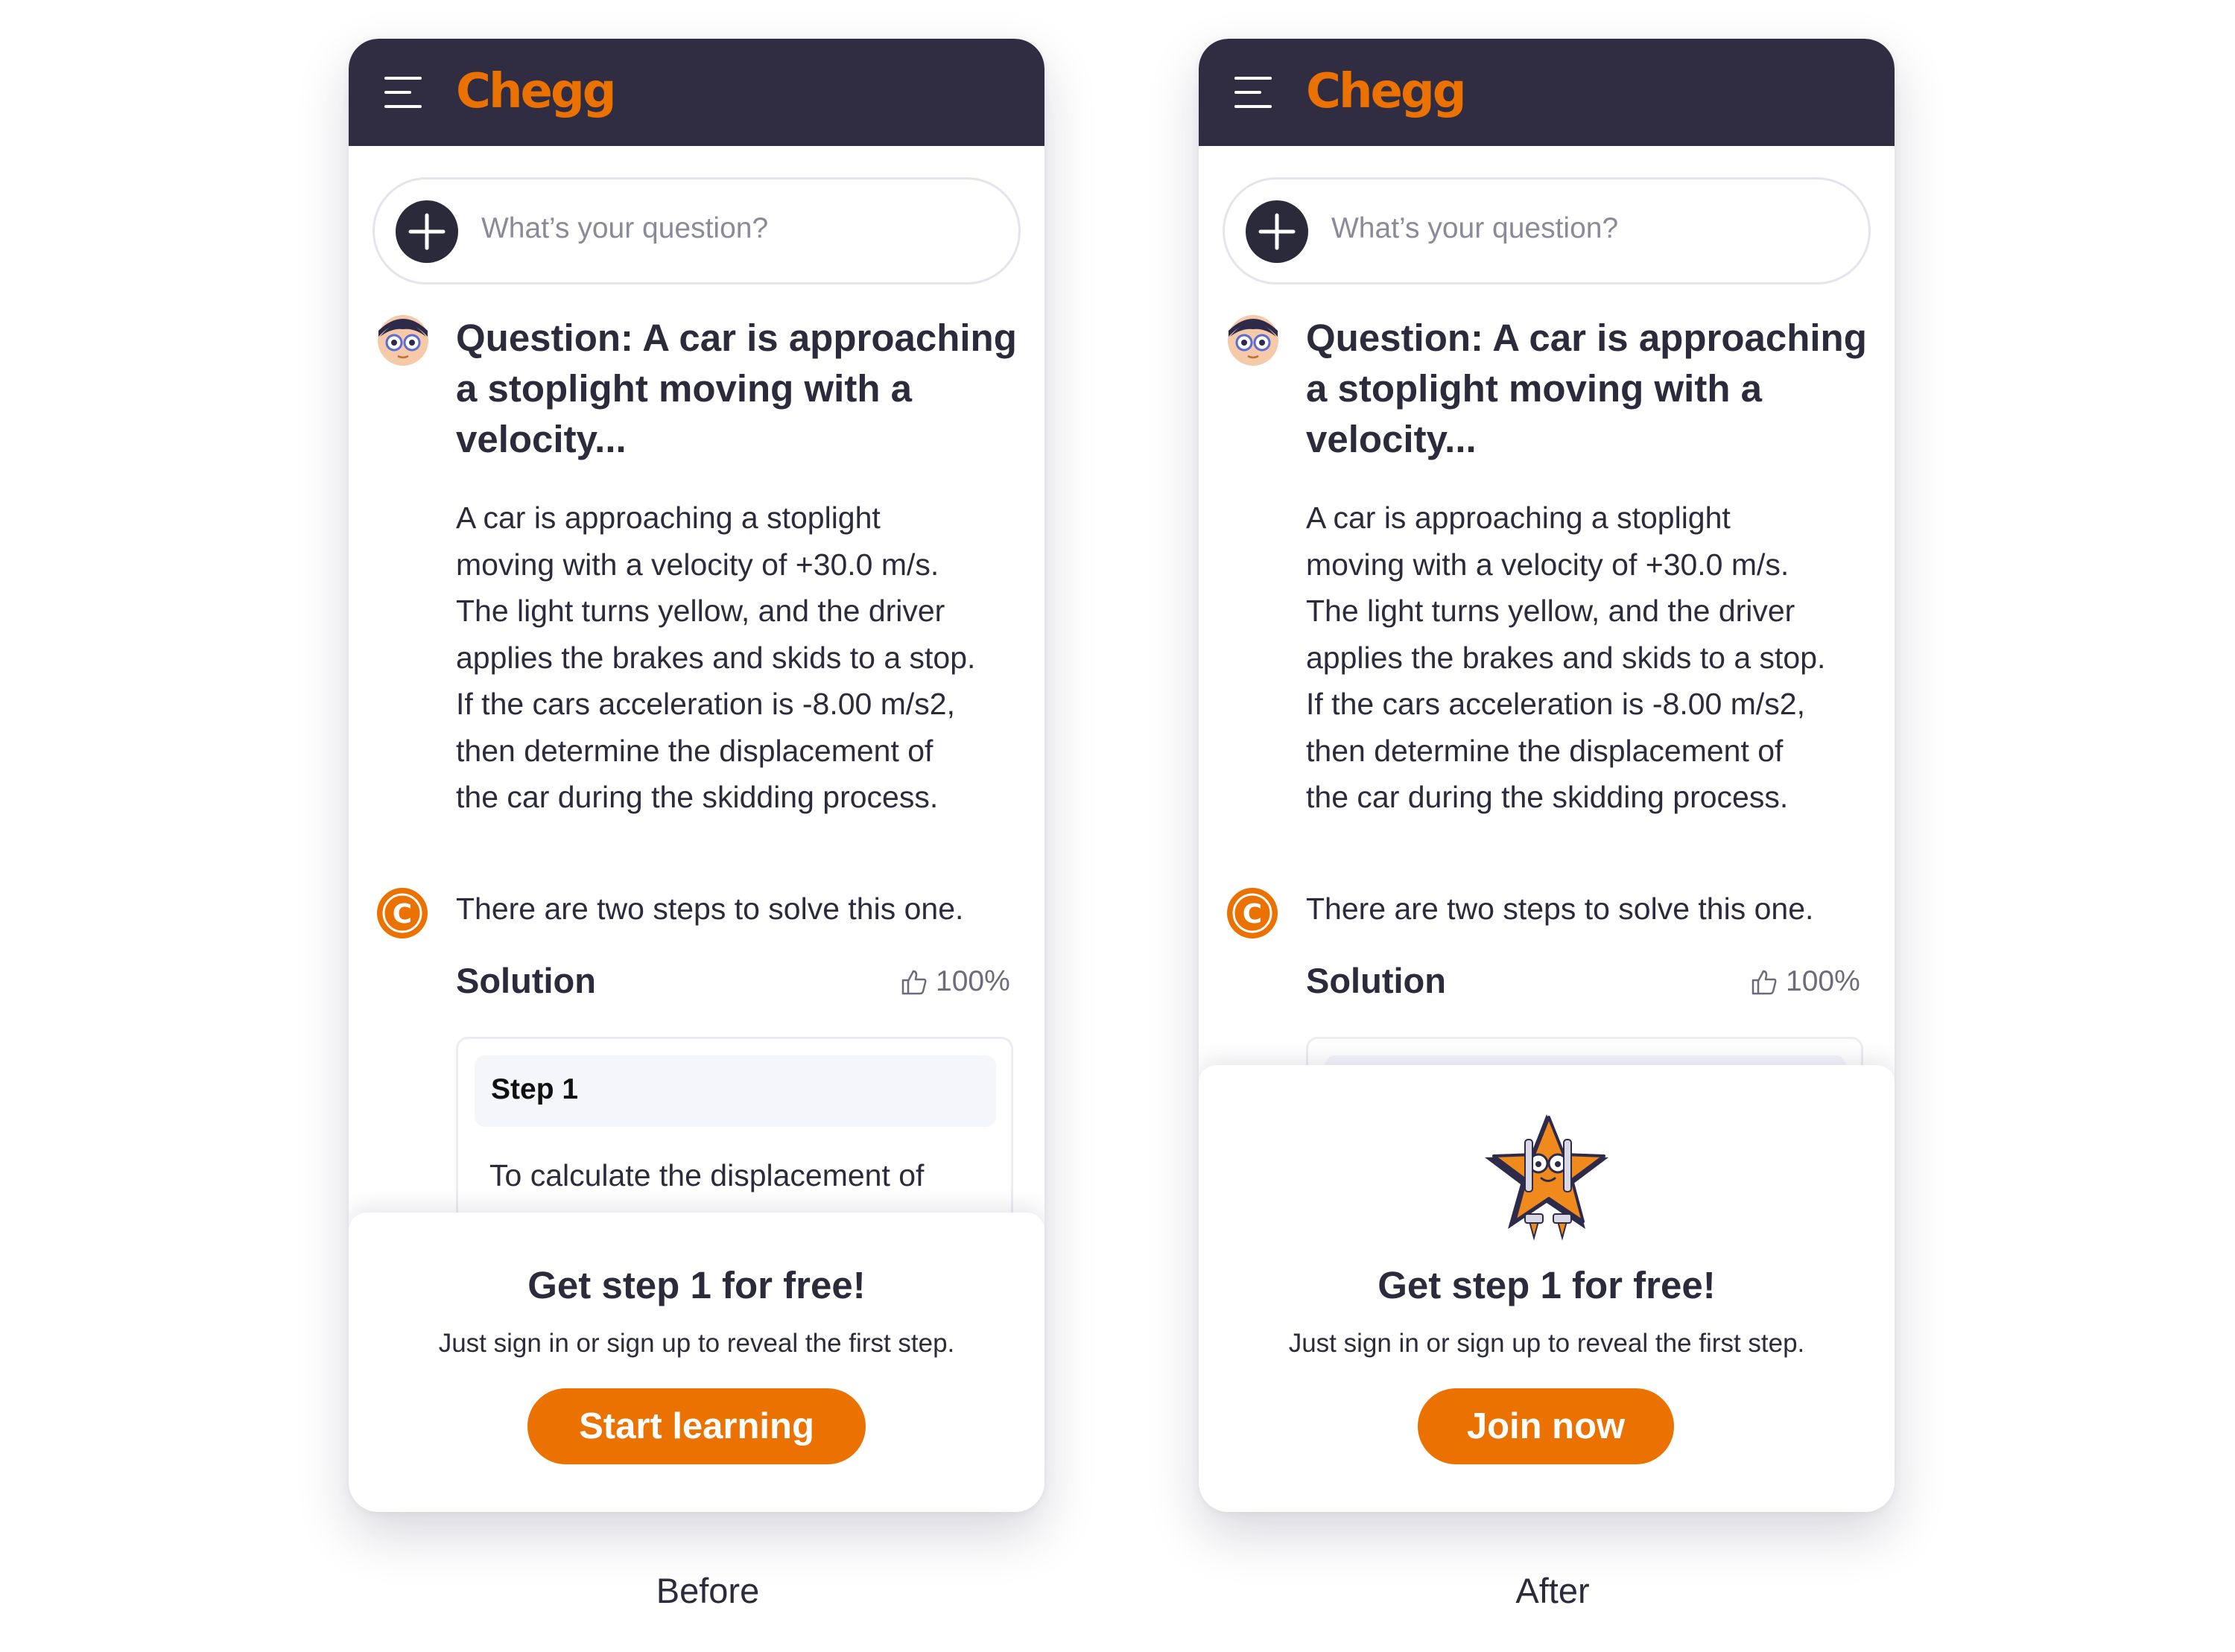  I want to click on step-header: Step 1, so click(735, 1091).